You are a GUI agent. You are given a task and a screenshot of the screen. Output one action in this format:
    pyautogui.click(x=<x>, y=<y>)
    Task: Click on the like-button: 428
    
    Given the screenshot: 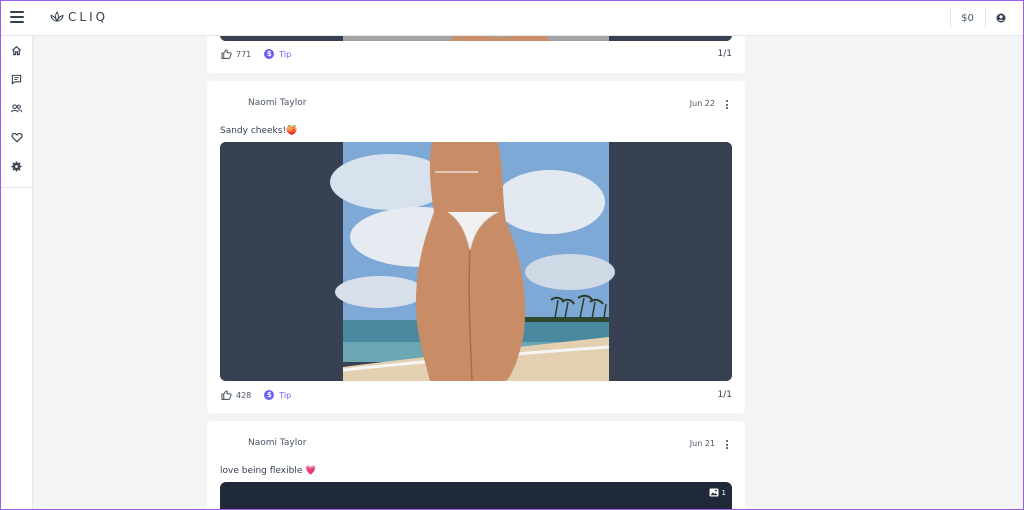 What is the action you would take?
    pyautogui.click(x=236, y=395)
    